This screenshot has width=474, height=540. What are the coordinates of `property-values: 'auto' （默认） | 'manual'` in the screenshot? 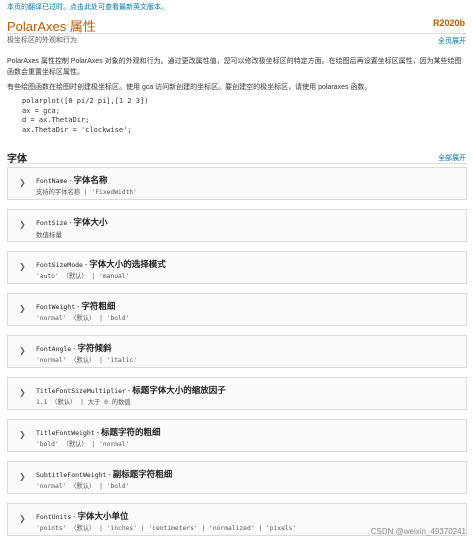 It's located at (83, 276).